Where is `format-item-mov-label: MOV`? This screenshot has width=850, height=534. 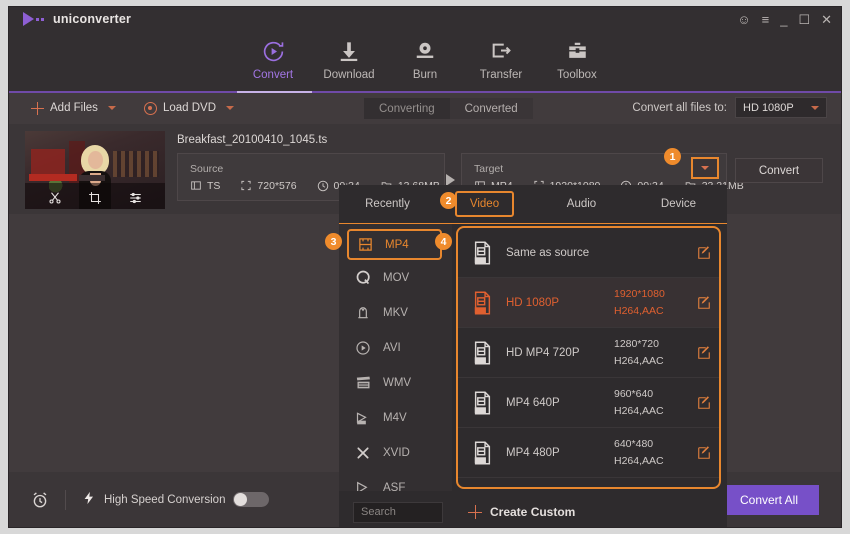 format-item-mov-label: MOV is located at coordinates (396, 277).